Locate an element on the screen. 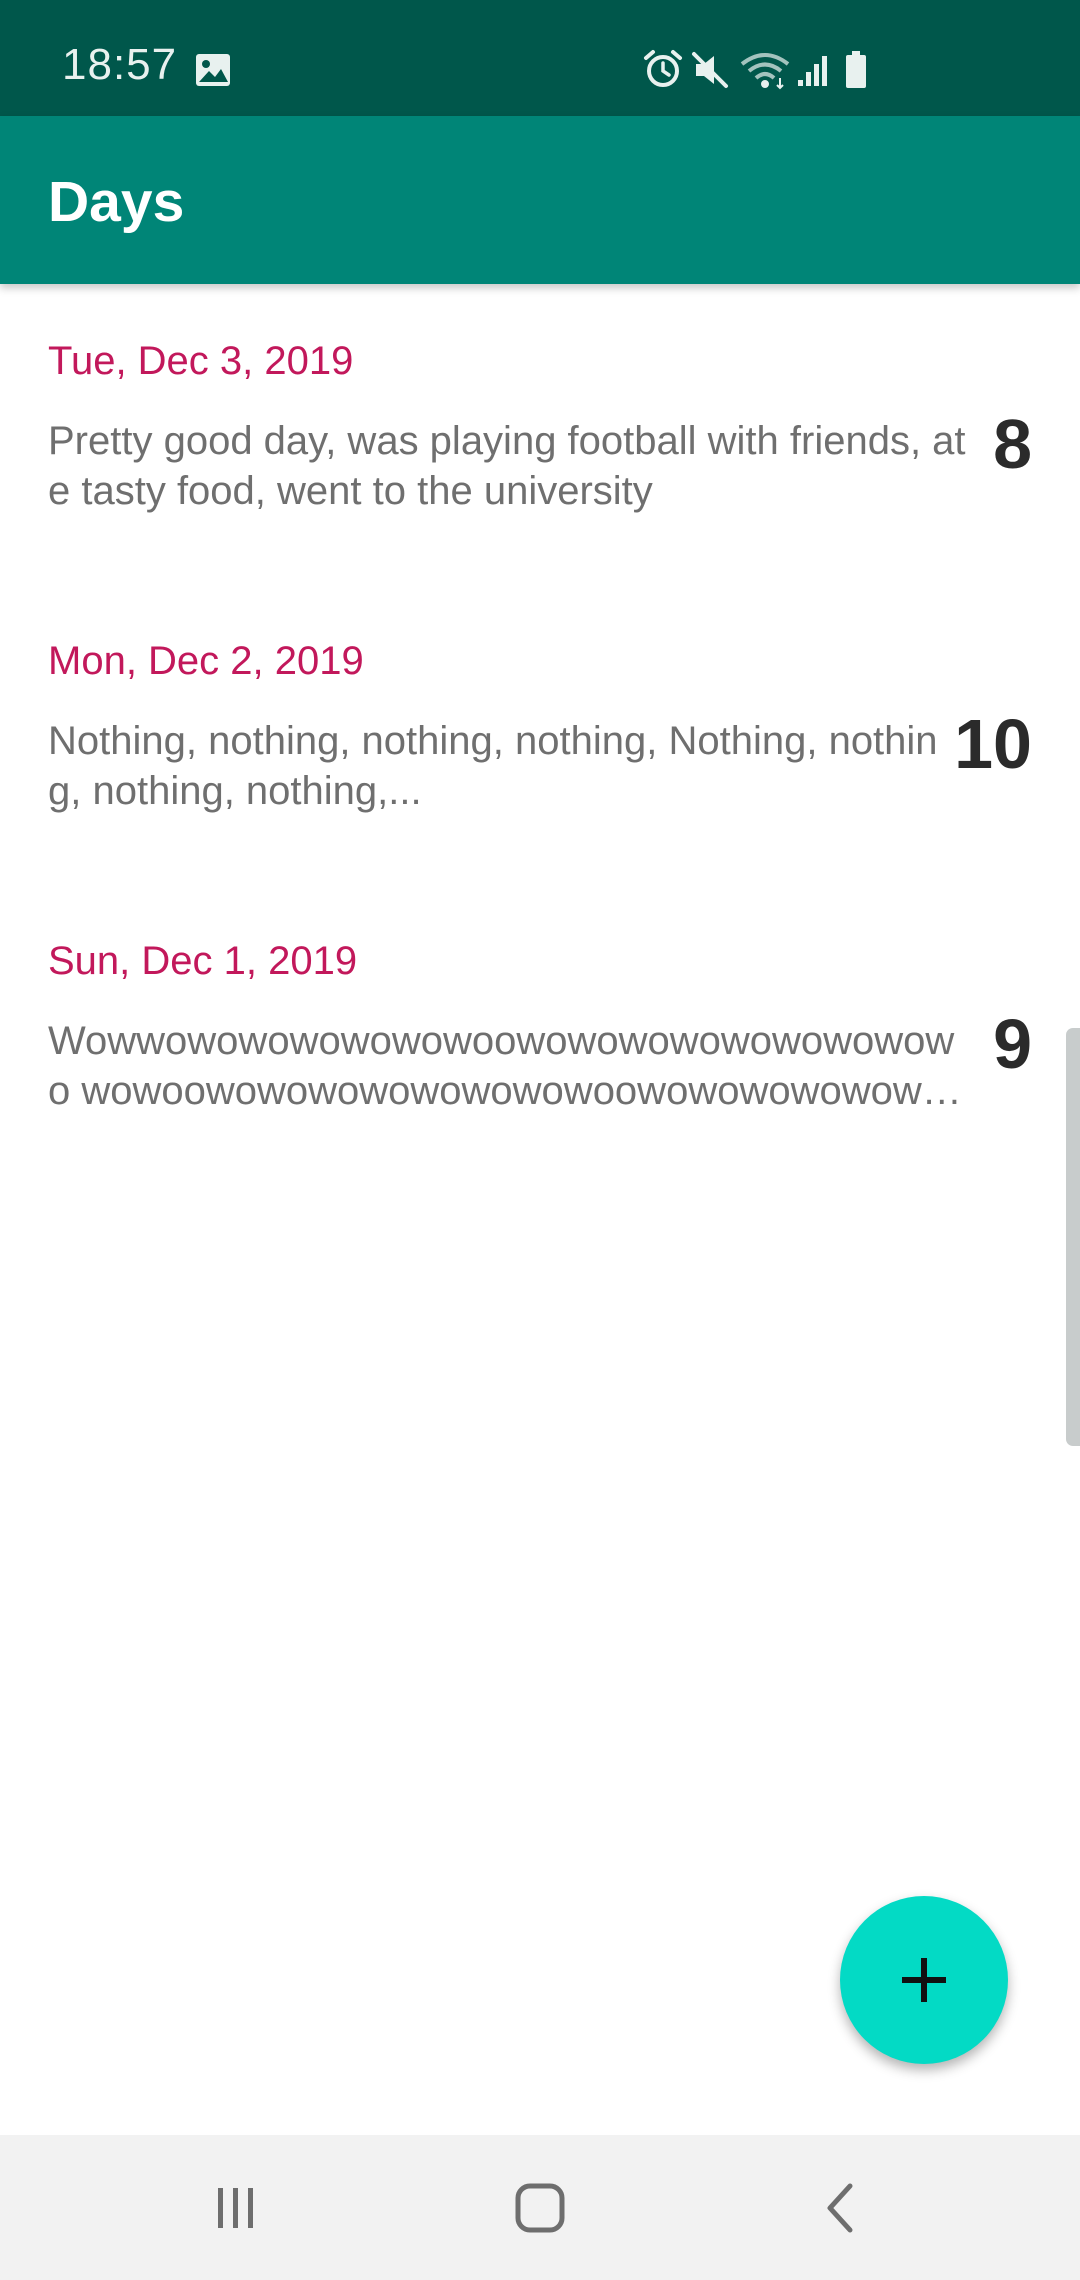 This screenshot has height=2280, width=1080. status-time: 18:57 is located at coordinates (120, 64).